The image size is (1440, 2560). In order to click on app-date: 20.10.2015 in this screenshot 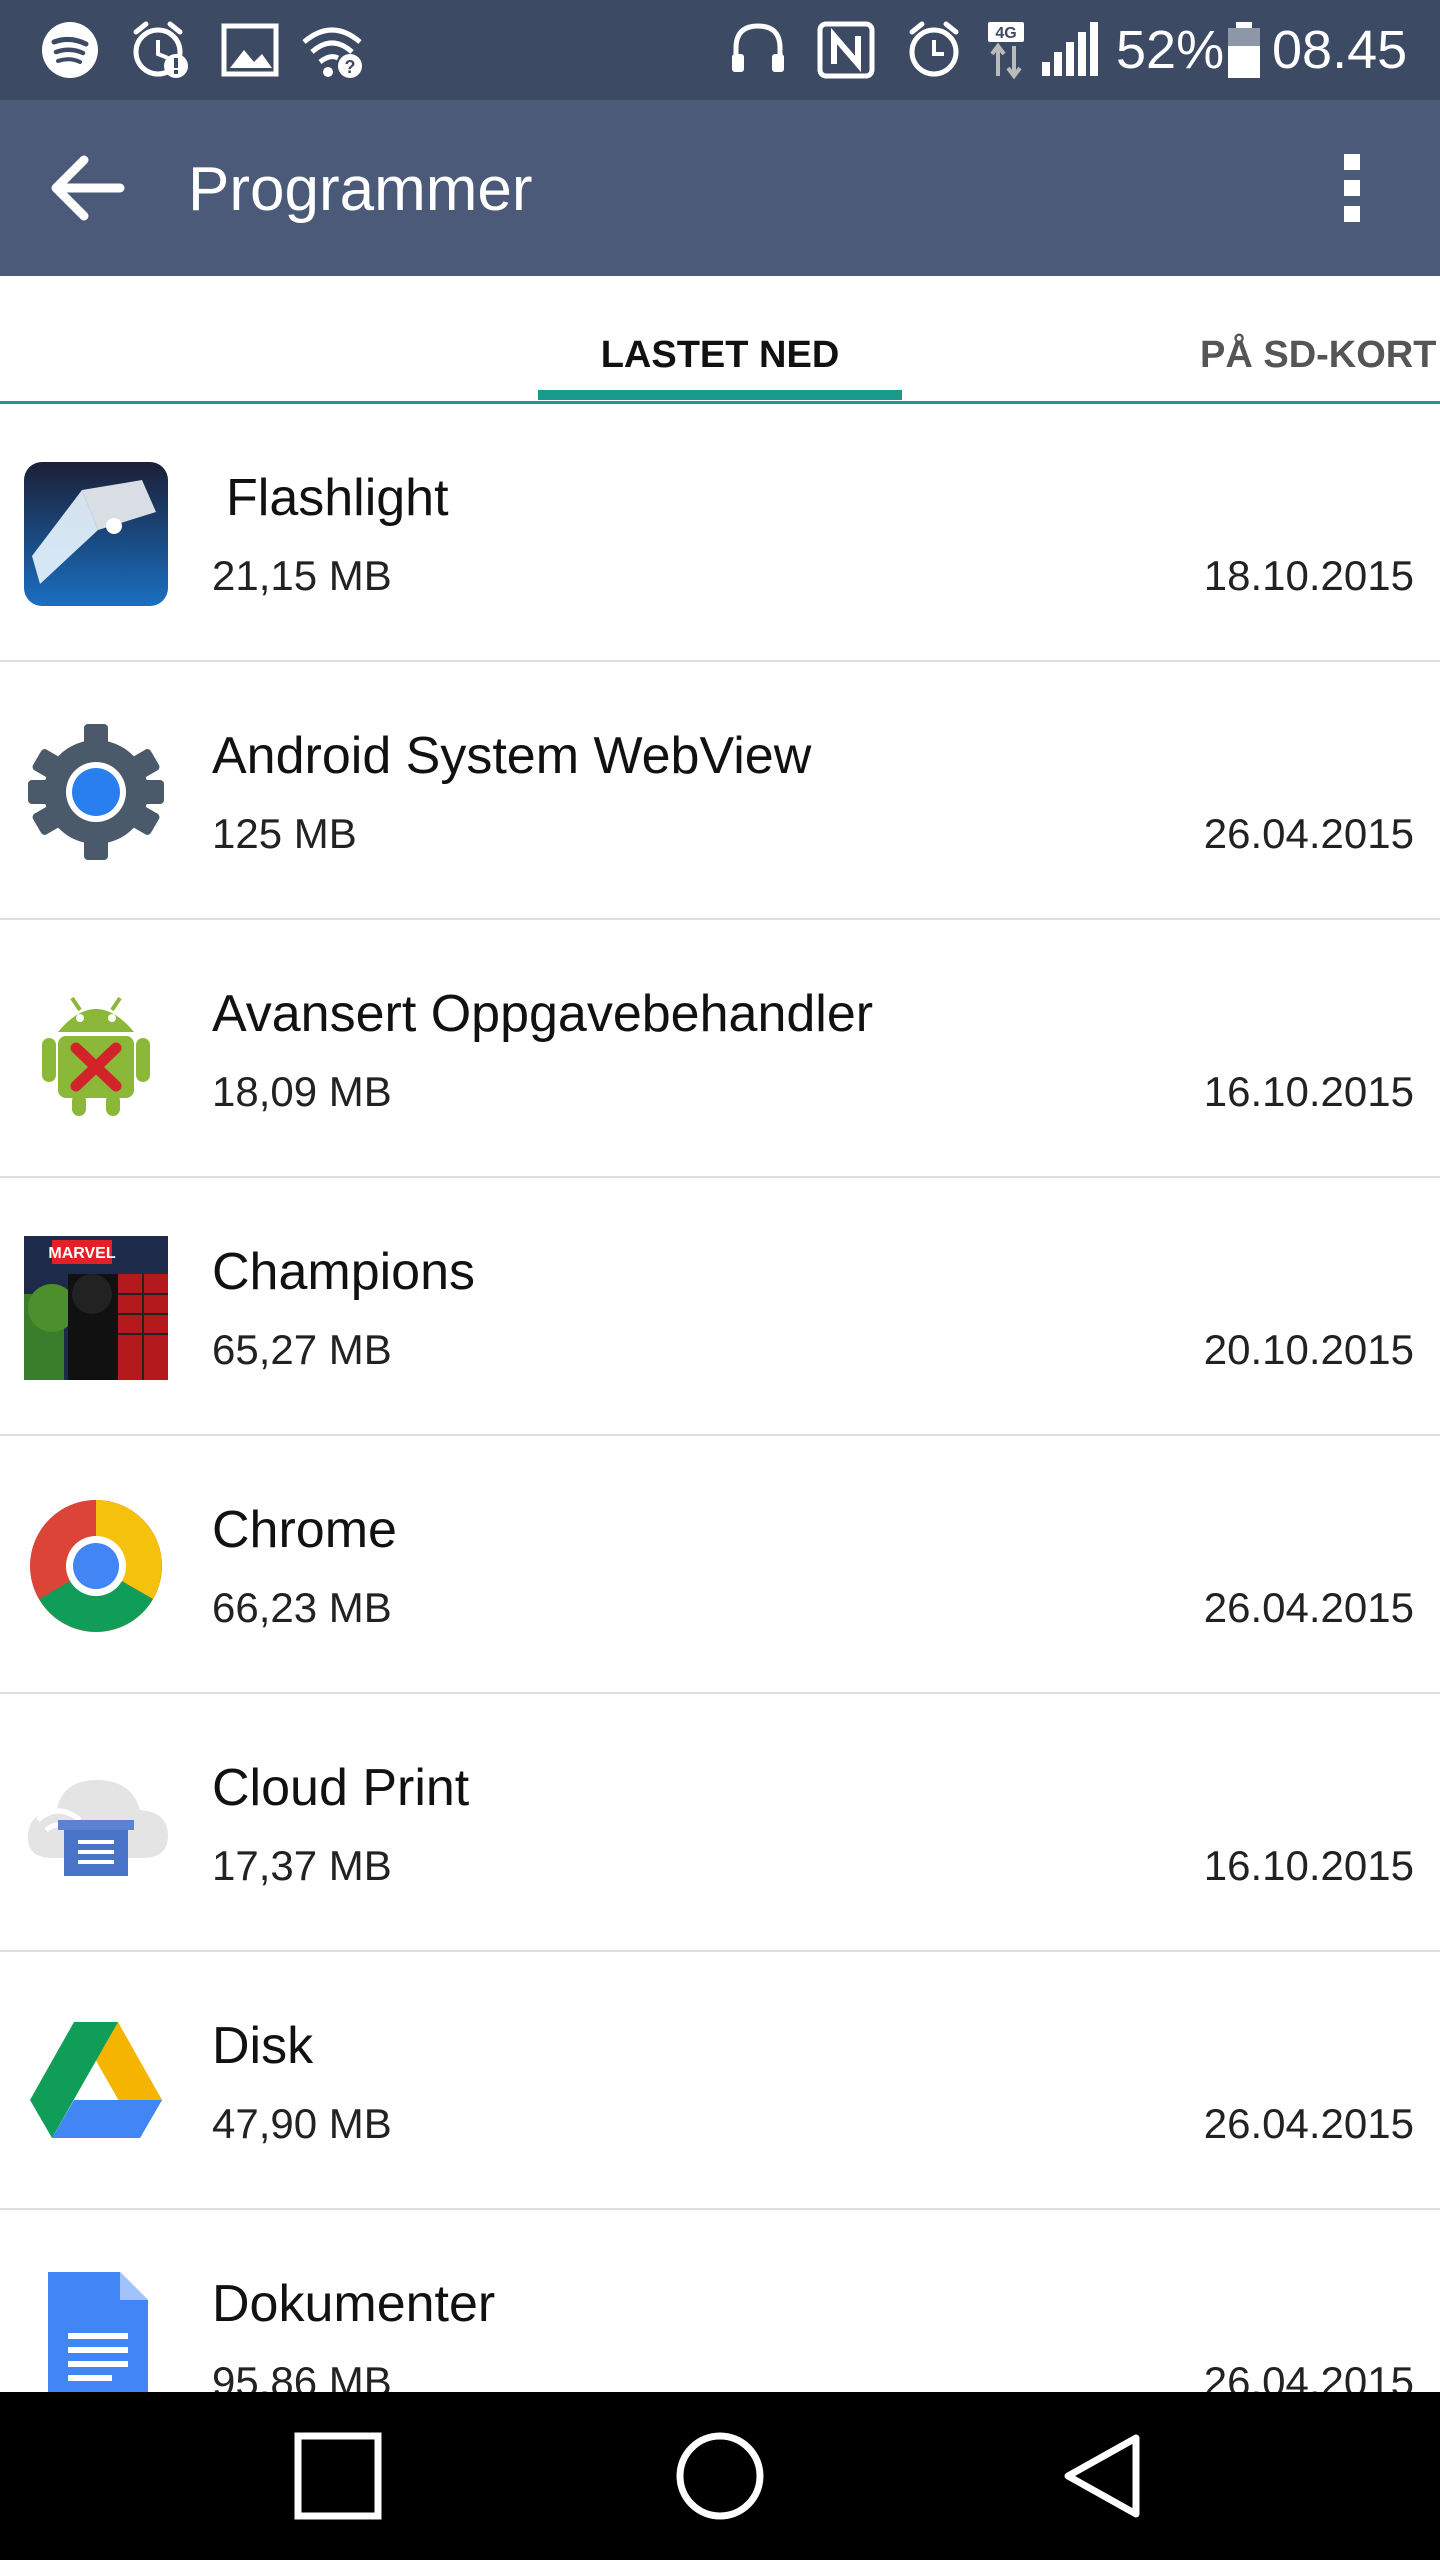, I will do `click(1308, 1349)`.